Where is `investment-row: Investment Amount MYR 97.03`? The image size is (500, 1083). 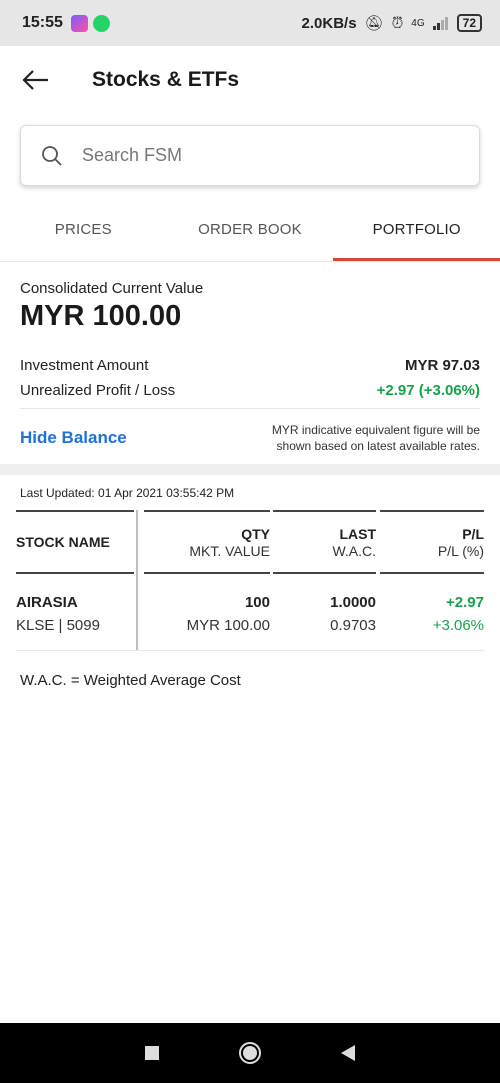 investment-row: Investment Amount MYR 97.03 is located at coordinates (250, 365).